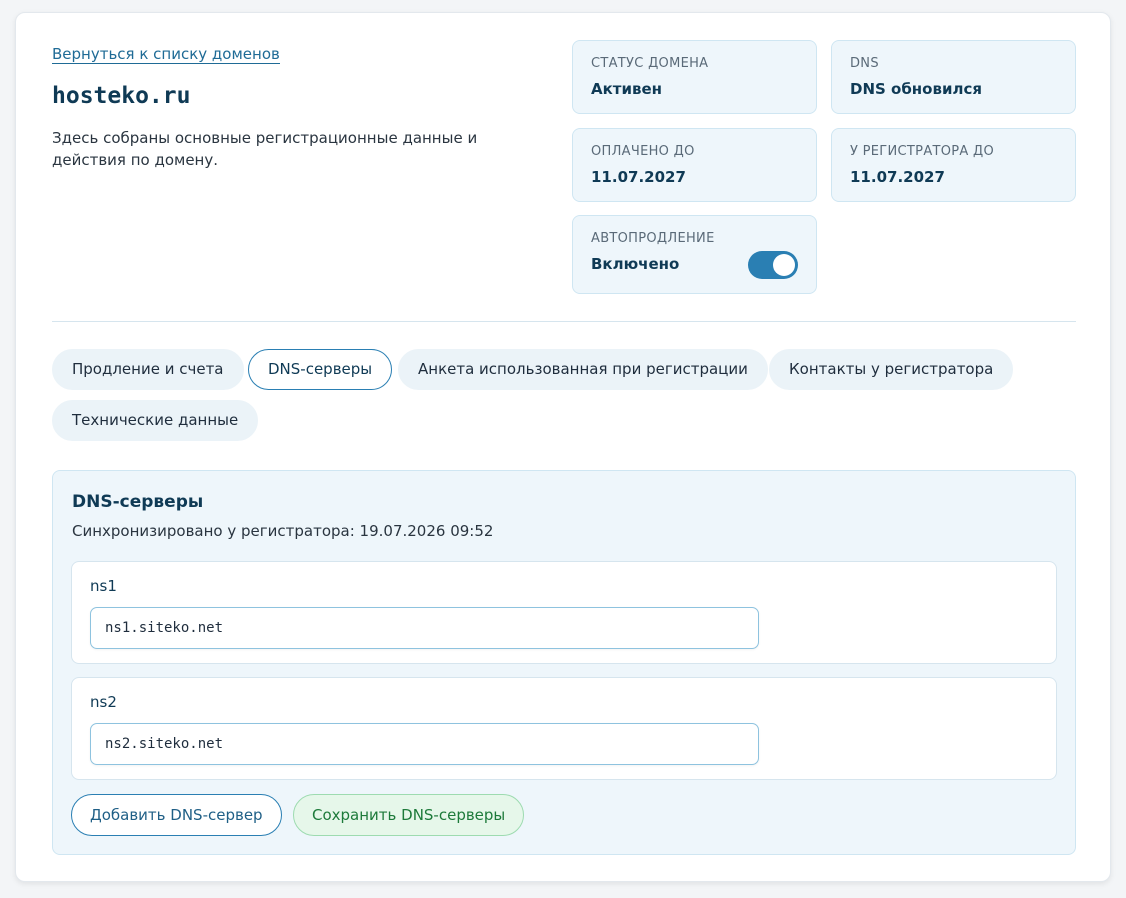 The image size is (1126, 898). I want to click on status-label: Статус домена, so click(650, 63).